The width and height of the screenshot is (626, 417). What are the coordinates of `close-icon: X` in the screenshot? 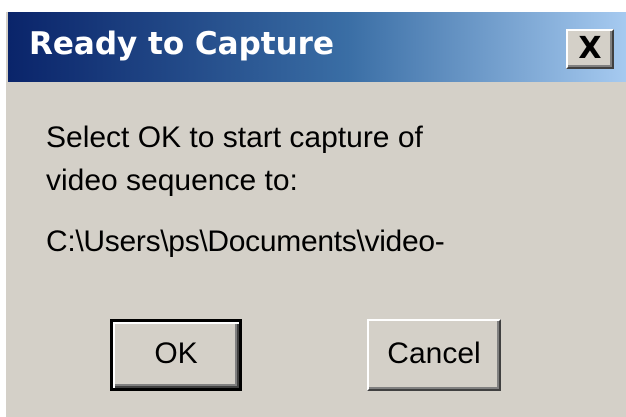 It's located at (590, 48).